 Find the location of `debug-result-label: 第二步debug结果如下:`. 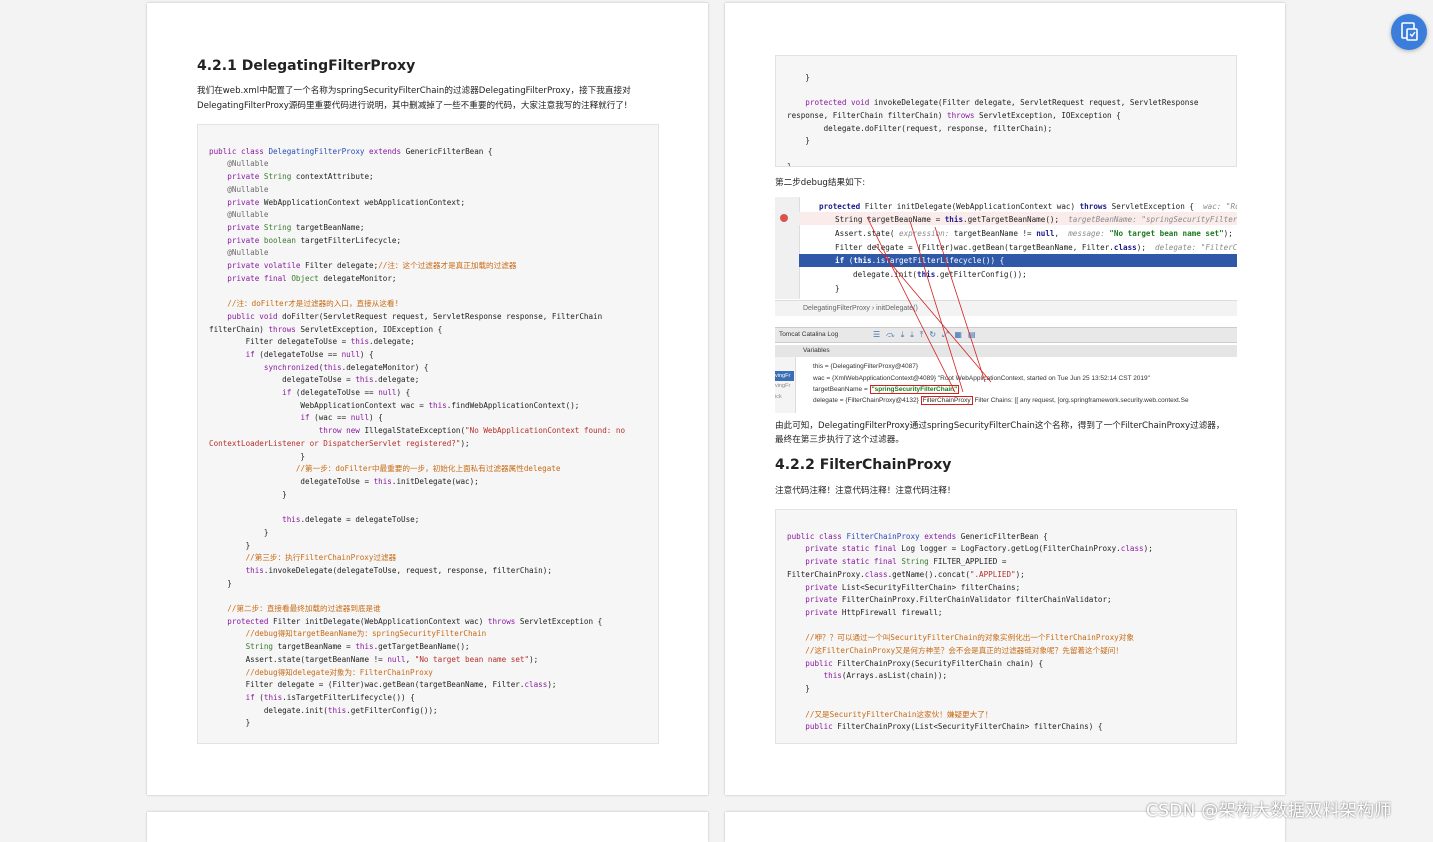

debug-result-label: 第二步debug结果如下: is located at coordinates (820, 183).